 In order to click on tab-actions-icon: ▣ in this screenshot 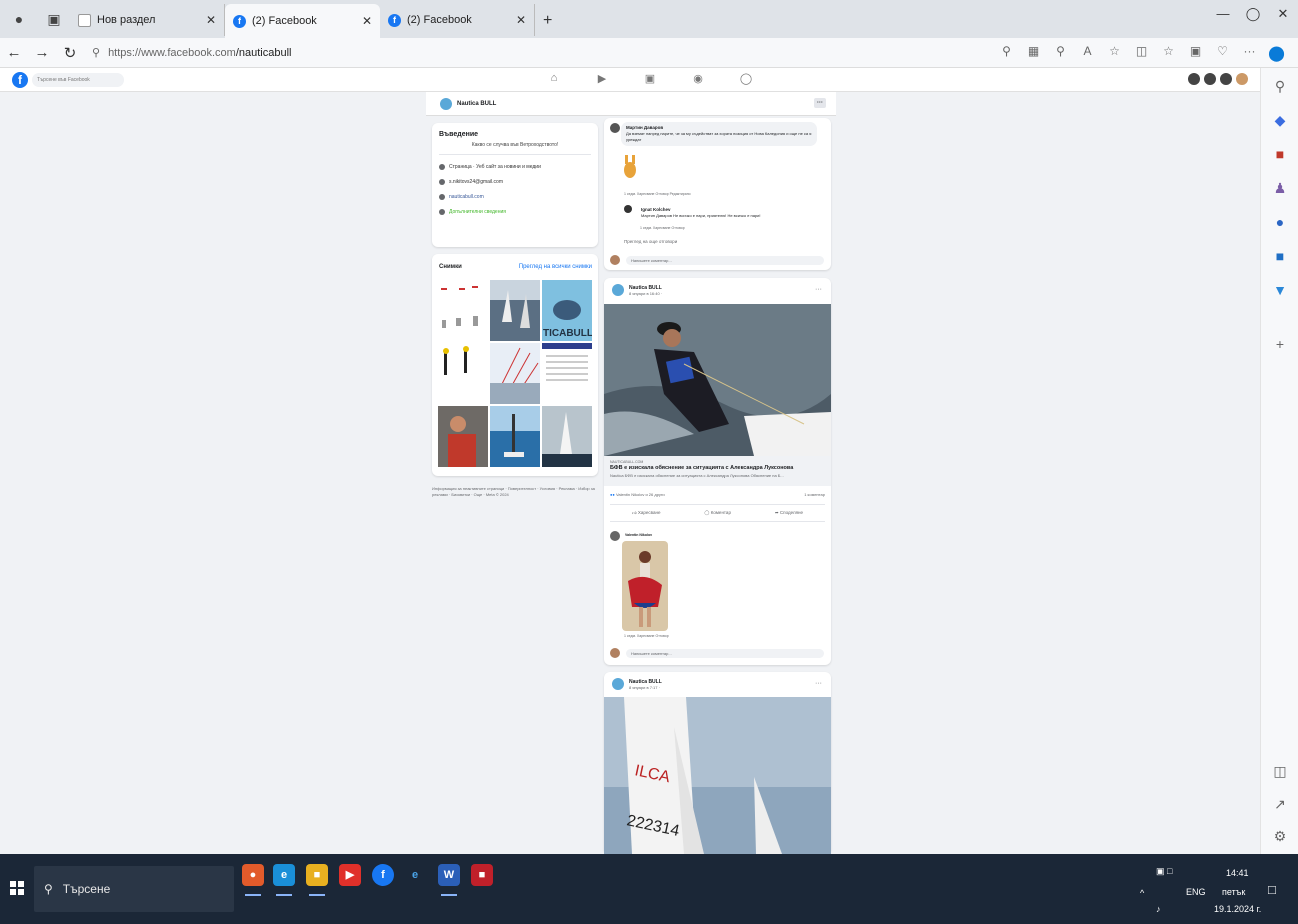, I will do `click(54, 19)`.